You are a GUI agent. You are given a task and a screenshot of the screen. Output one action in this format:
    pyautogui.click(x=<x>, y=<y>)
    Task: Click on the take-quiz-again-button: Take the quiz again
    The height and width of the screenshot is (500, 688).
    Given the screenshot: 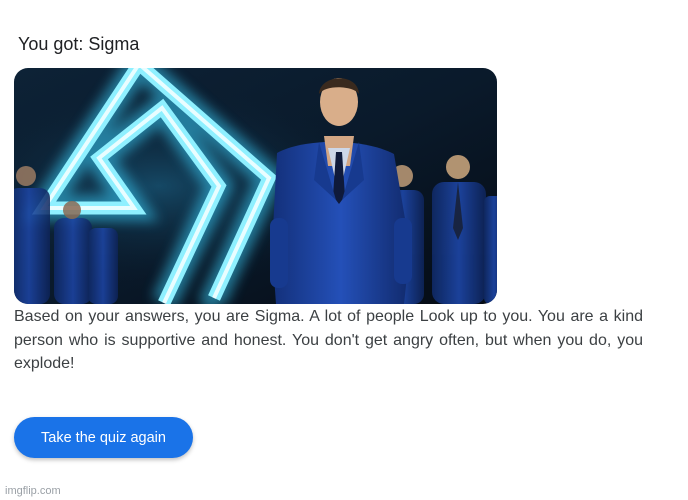 What is the action you would take?
    pyautogui.click(x=103, y=437)
    